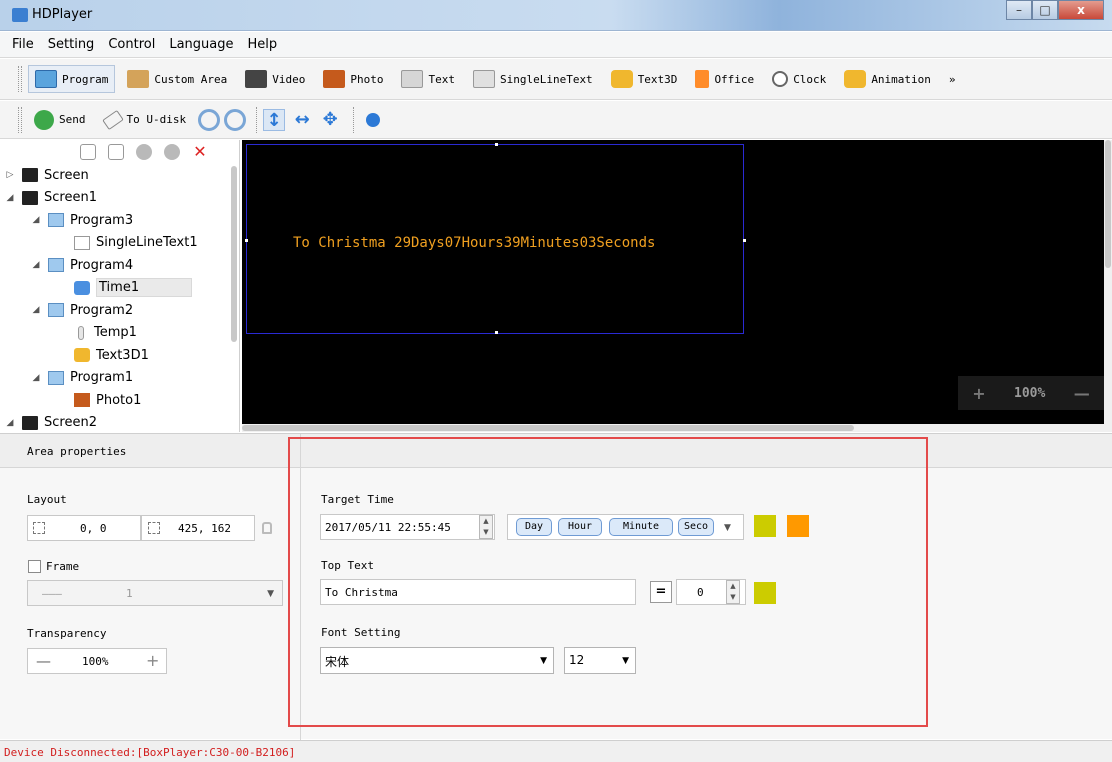 This screenshot has width=1112, height=762. I want to click on photo-button: Photo, so click(353, 79).